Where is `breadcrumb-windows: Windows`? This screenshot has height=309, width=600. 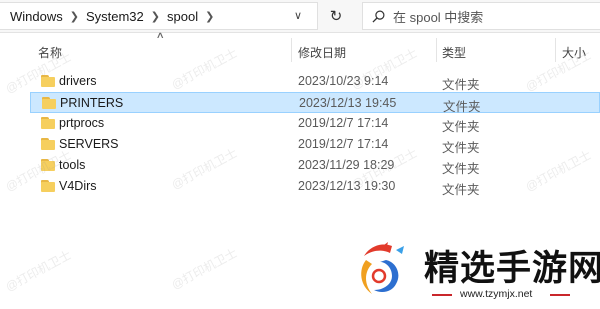 breadcrumb-windows: Windows is located at coordinates (36, 16).